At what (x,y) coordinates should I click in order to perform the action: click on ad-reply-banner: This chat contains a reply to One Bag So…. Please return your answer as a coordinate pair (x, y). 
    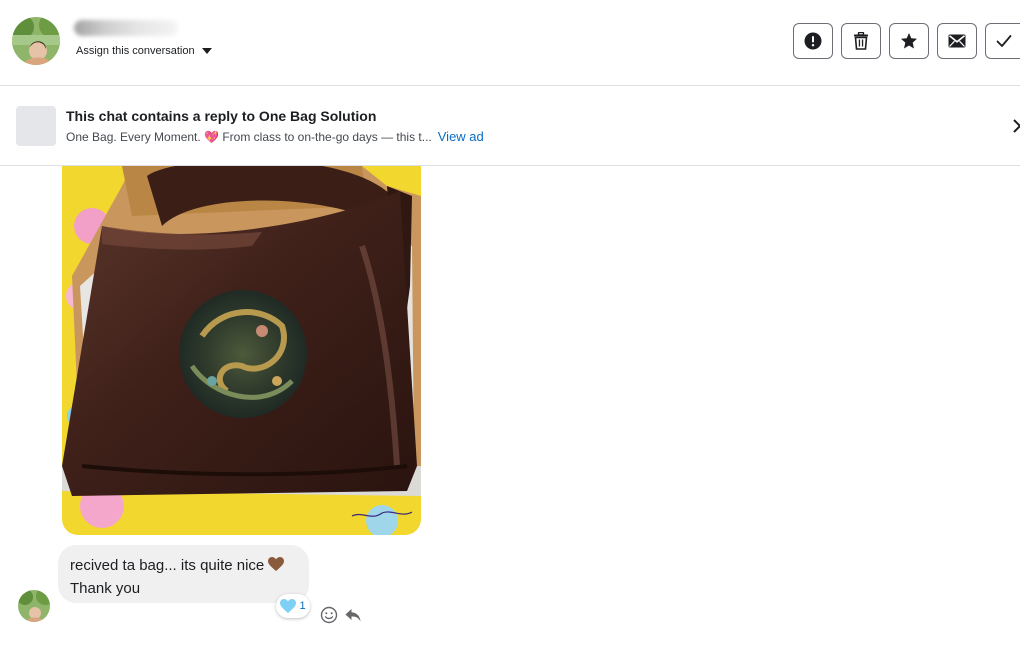
    Looking at the image, I should click on (510, 126).